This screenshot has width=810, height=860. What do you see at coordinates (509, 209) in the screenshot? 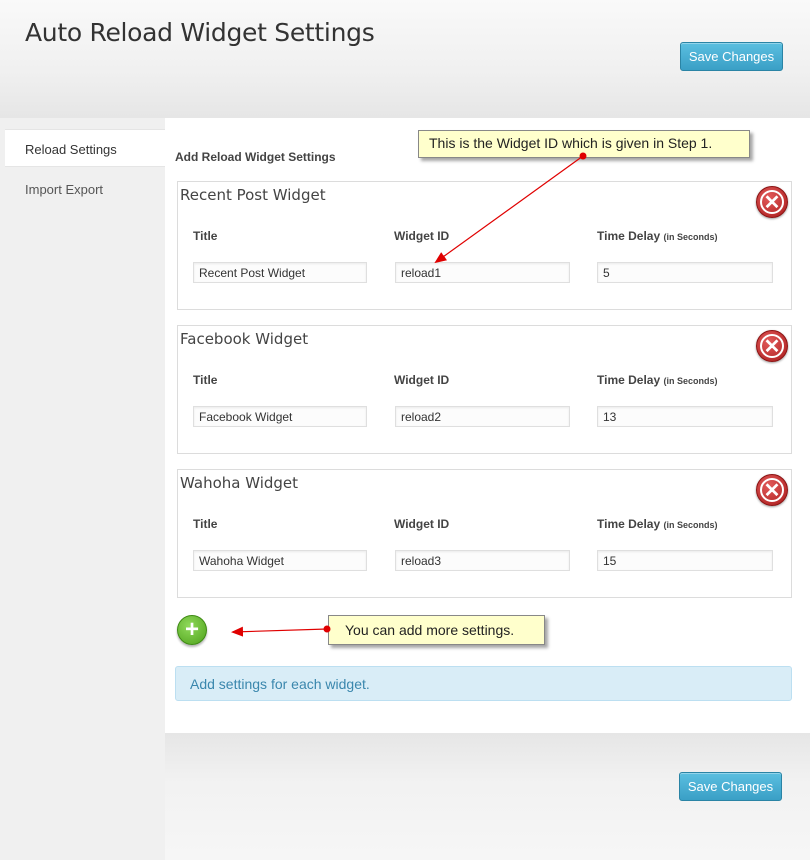
I see `widget-id-arrow` at bounding box center [509, 209].